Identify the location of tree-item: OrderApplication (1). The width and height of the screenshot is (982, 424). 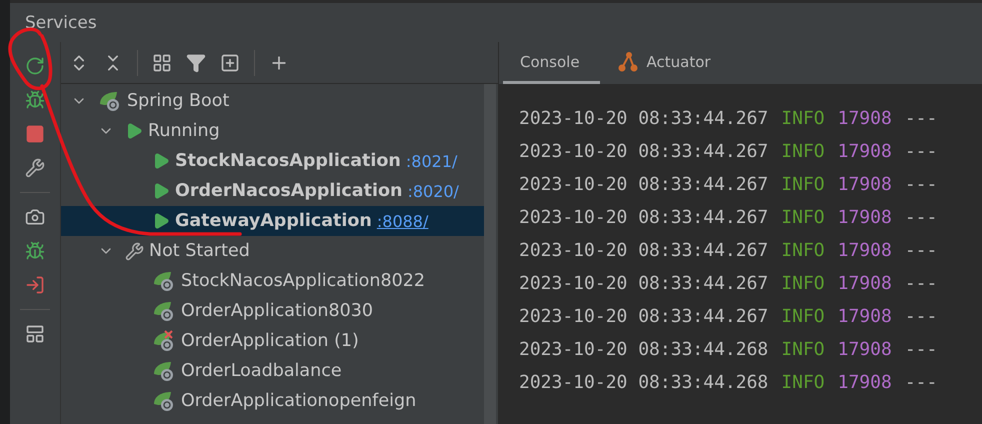
(272, 341).